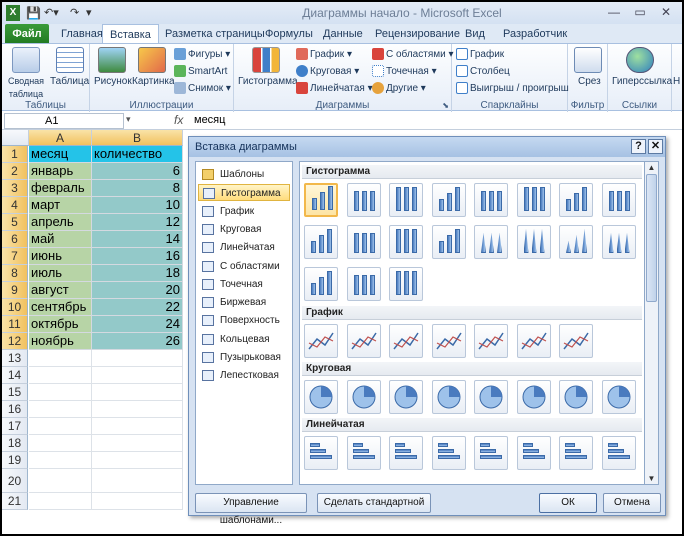  Describe the element at coordinates (655, 146) in the screenshot. I see `dialog-close-button: ✕` at that location.